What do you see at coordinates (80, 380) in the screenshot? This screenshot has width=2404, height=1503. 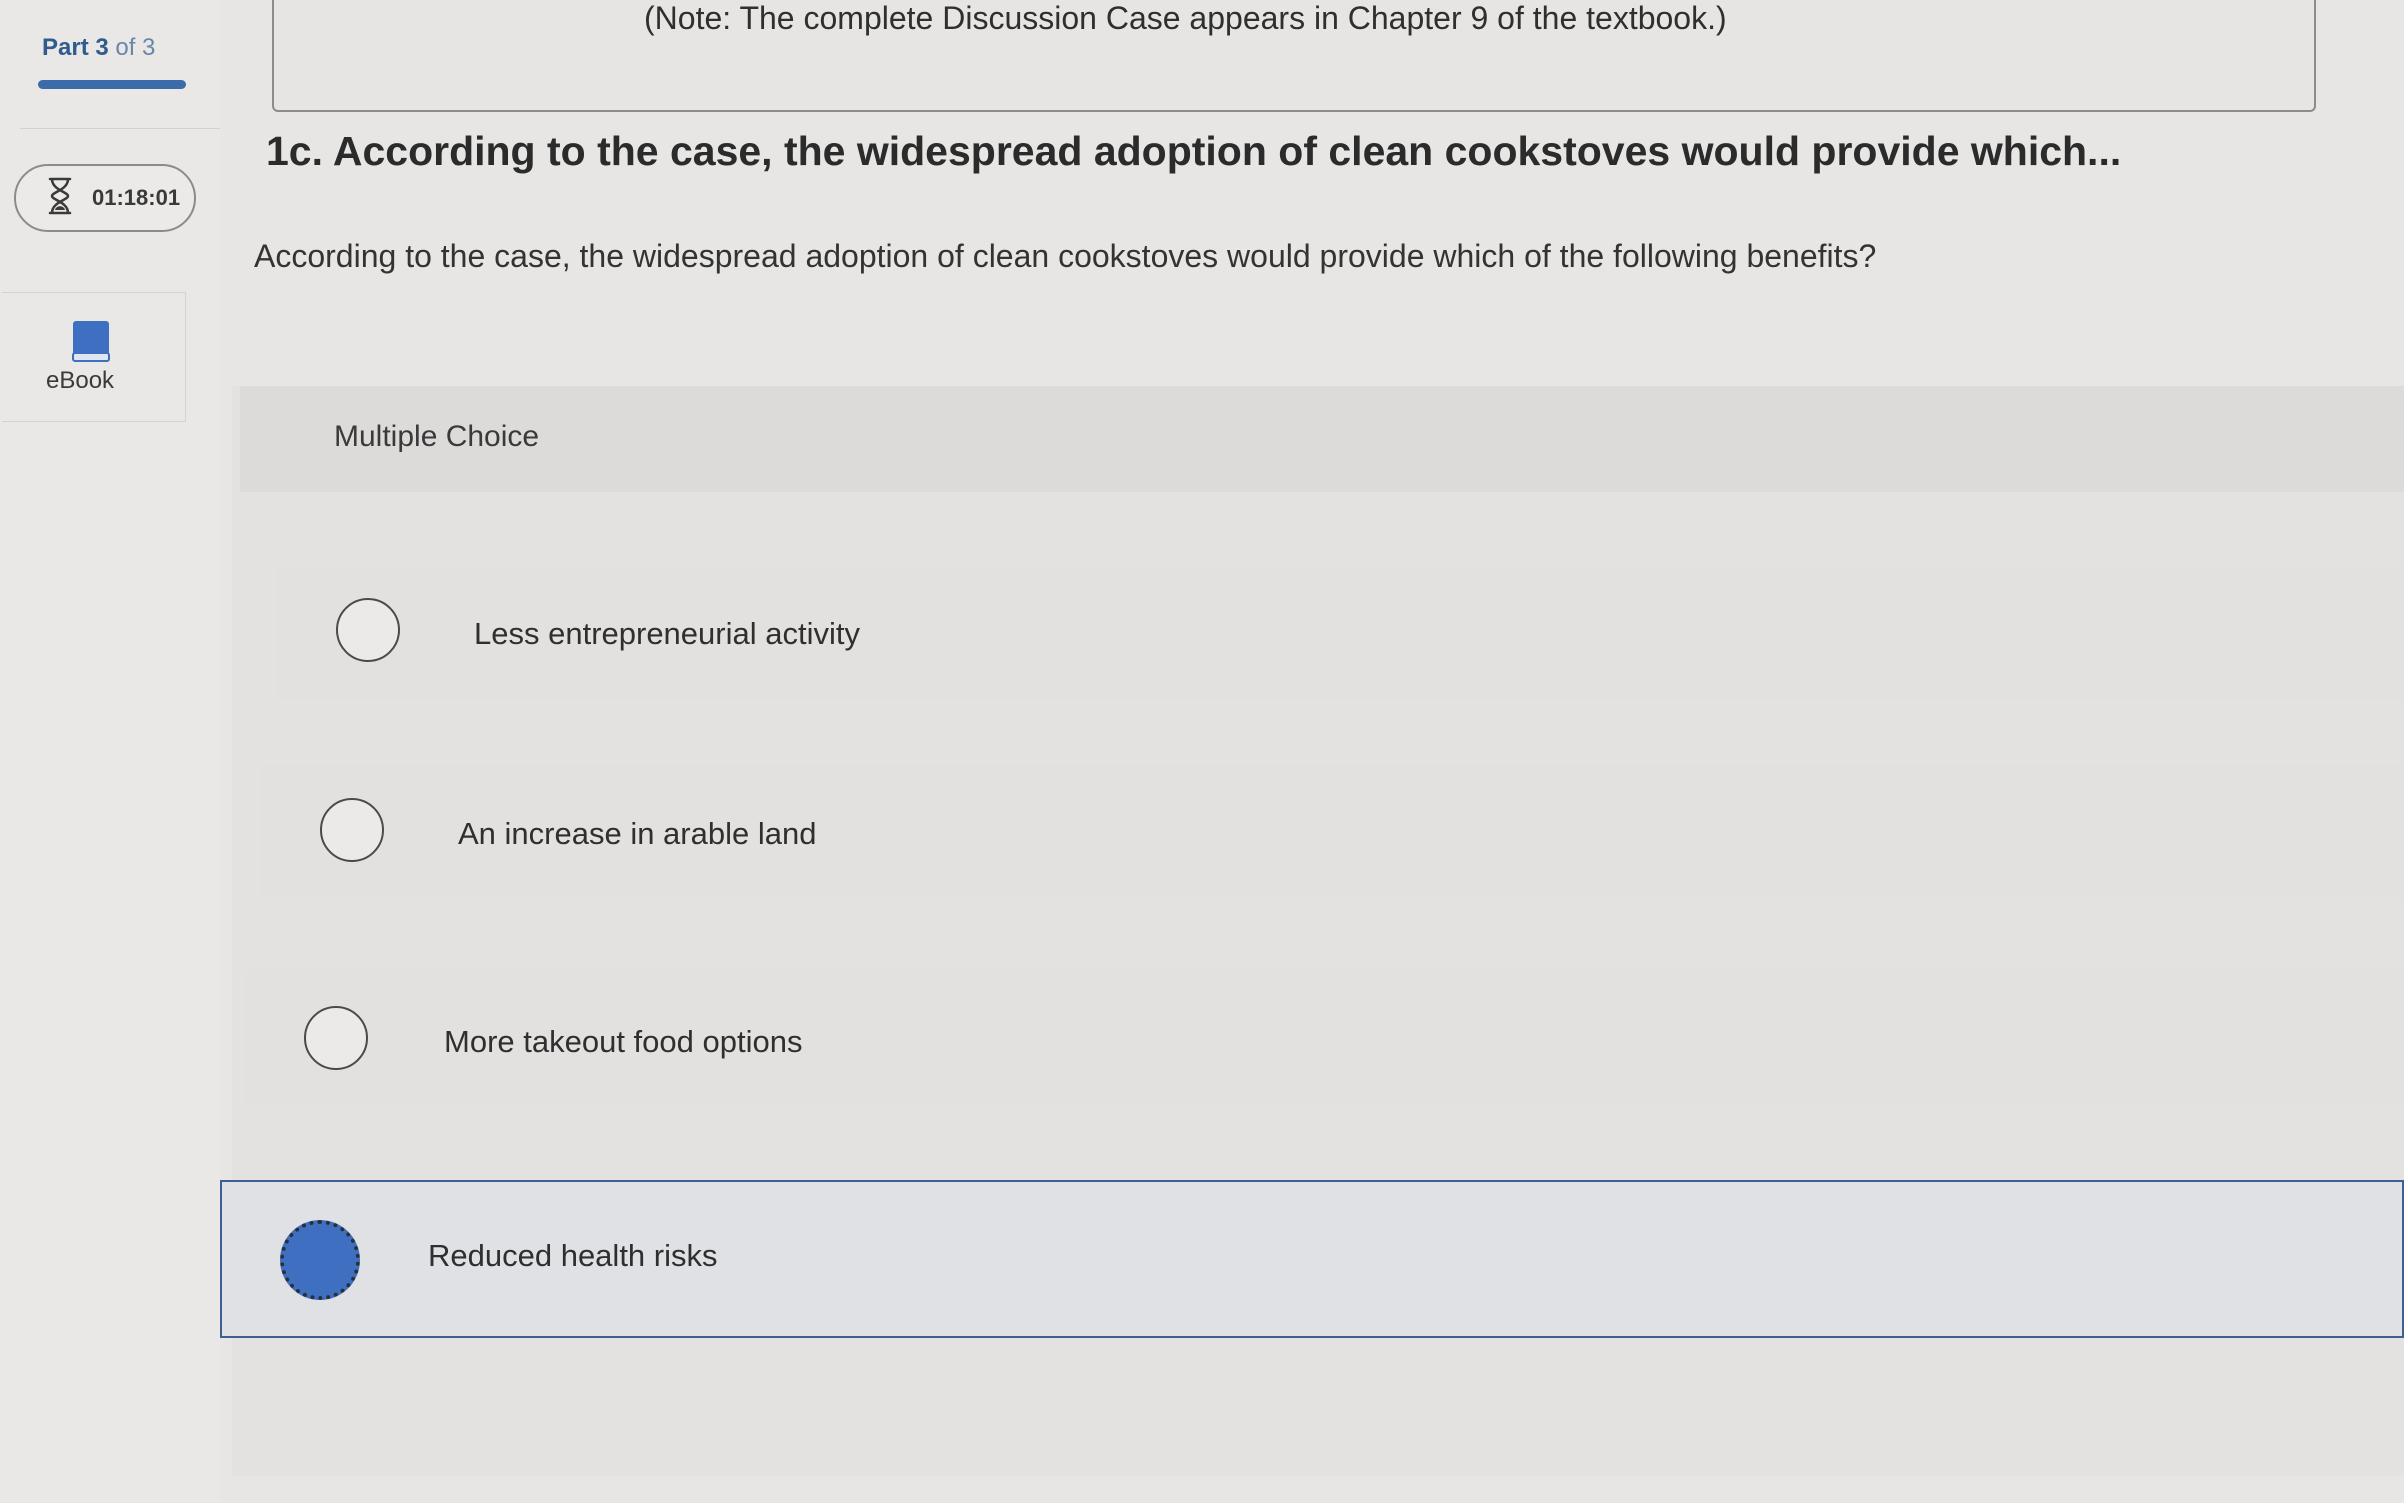 I see `ebook-label: eBook` at bounding box center [80, 380].